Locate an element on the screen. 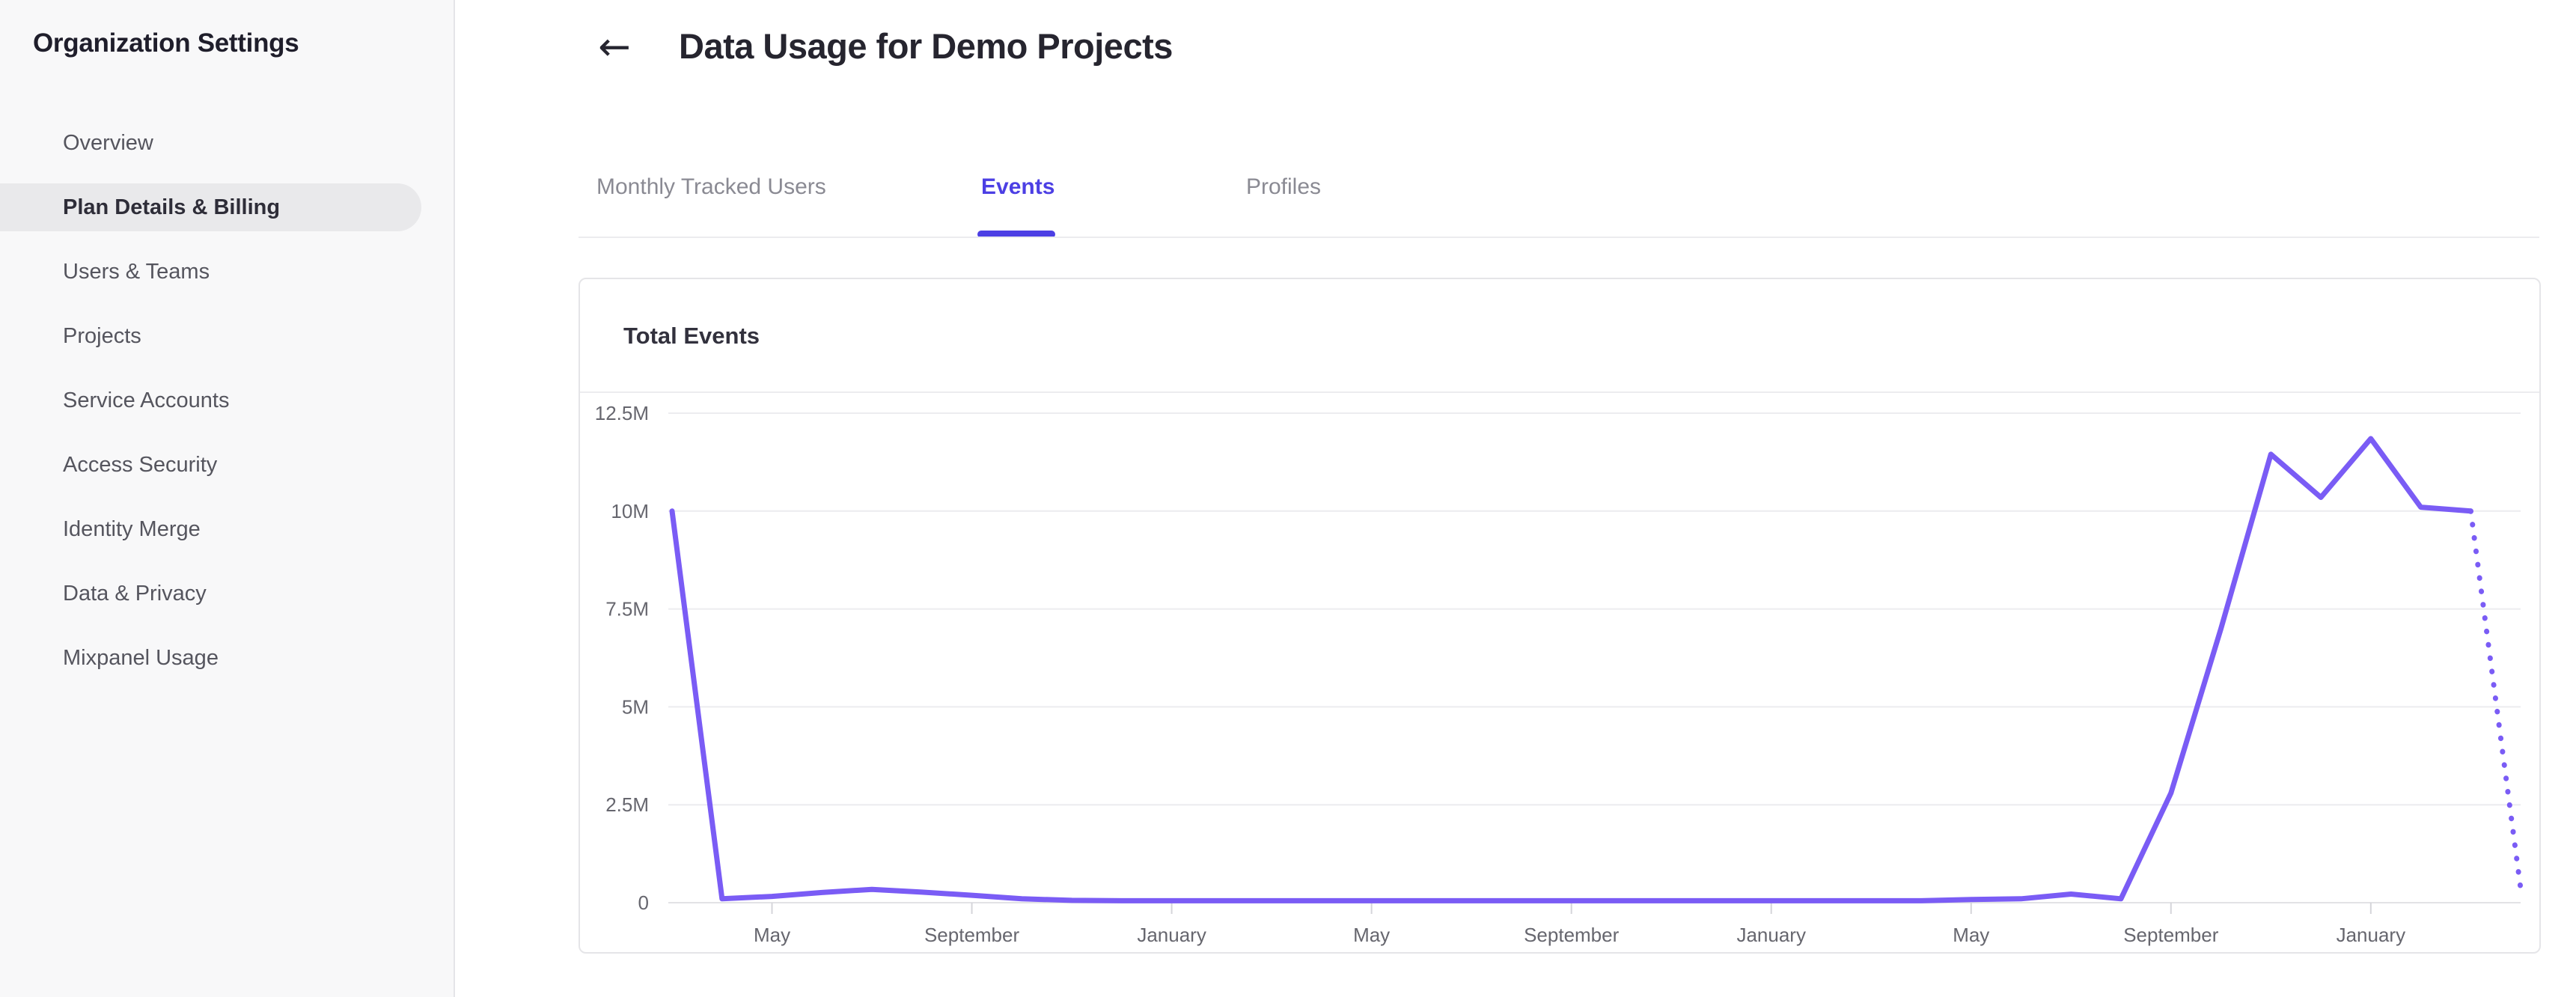  sidebar-item-service-accounts: Service Accounts is located at coordinates (227, 400).